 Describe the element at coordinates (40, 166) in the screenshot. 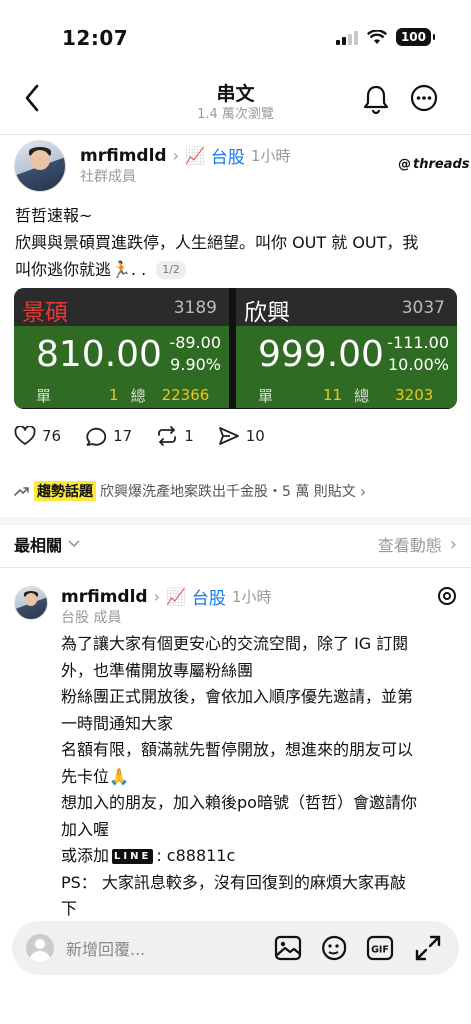

I see `avatar` at that location.